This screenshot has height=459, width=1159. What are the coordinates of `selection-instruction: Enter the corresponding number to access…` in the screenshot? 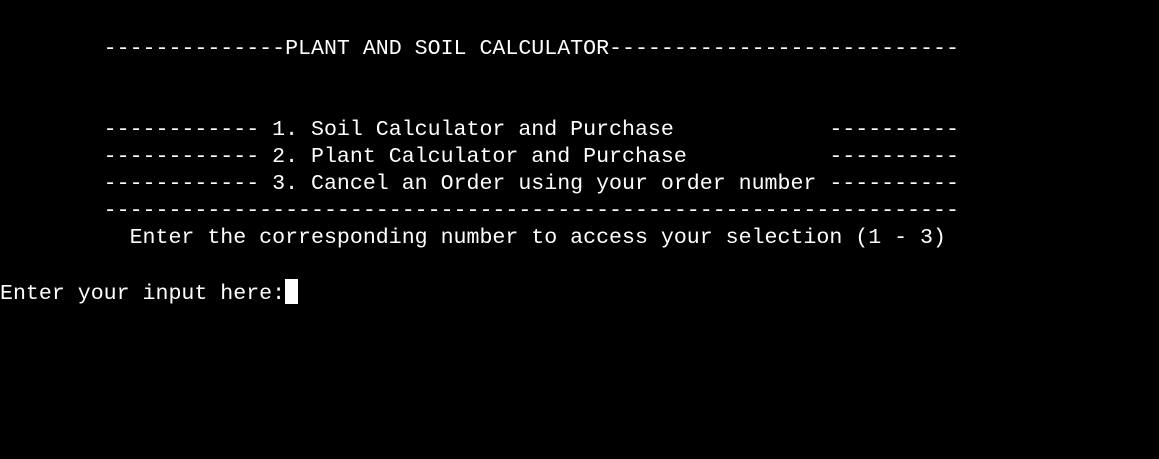 It's located at (473, 238).